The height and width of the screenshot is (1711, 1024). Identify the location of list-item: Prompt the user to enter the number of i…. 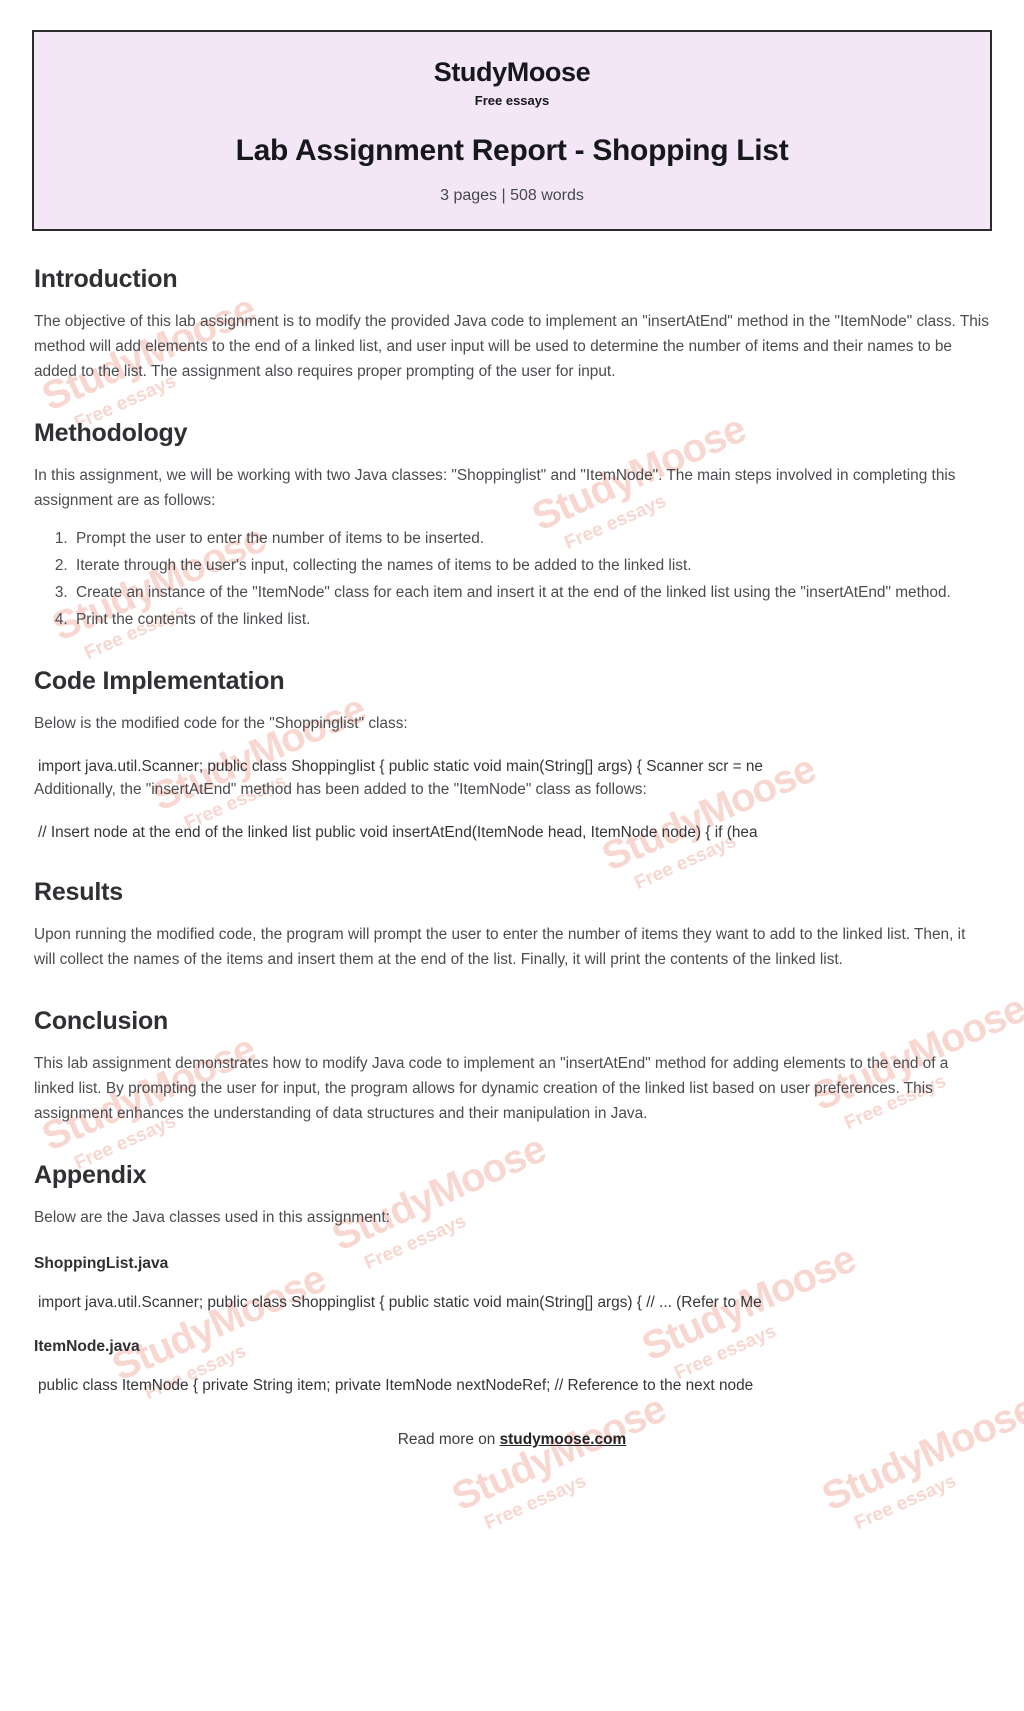
(531, 539).